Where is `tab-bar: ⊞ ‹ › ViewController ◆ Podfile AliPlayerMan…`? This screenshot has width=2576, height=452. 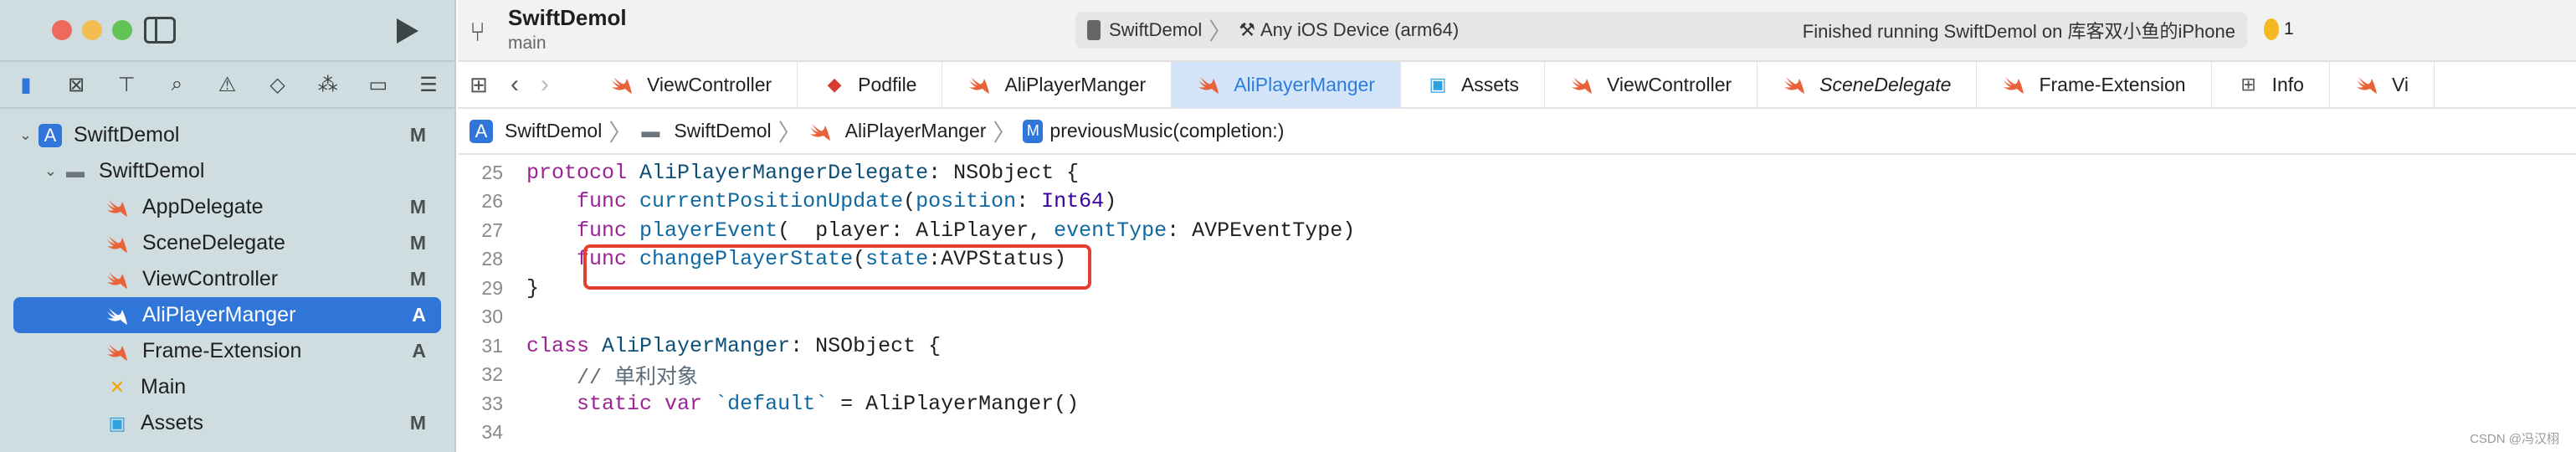 tab-bar: ⊞ ‹ › ViewController ◆ Podfile AliPlayerMan… is located at coordinates (1517, 85).